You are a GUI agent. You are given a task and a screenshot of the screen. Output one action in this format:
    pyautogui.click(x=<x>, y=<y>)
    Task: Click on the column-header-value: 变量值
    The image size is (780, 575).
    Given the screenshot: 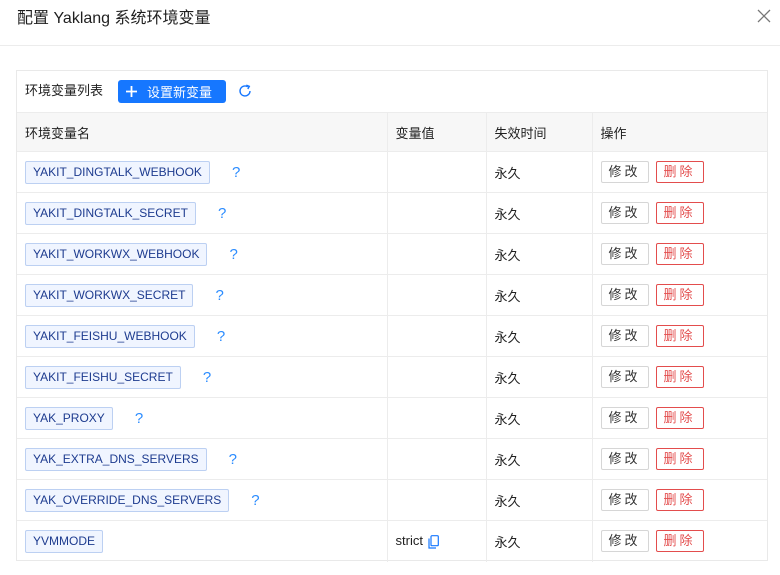 What is the action you would take?
    pyautogui.click(x=437, y=132)
    